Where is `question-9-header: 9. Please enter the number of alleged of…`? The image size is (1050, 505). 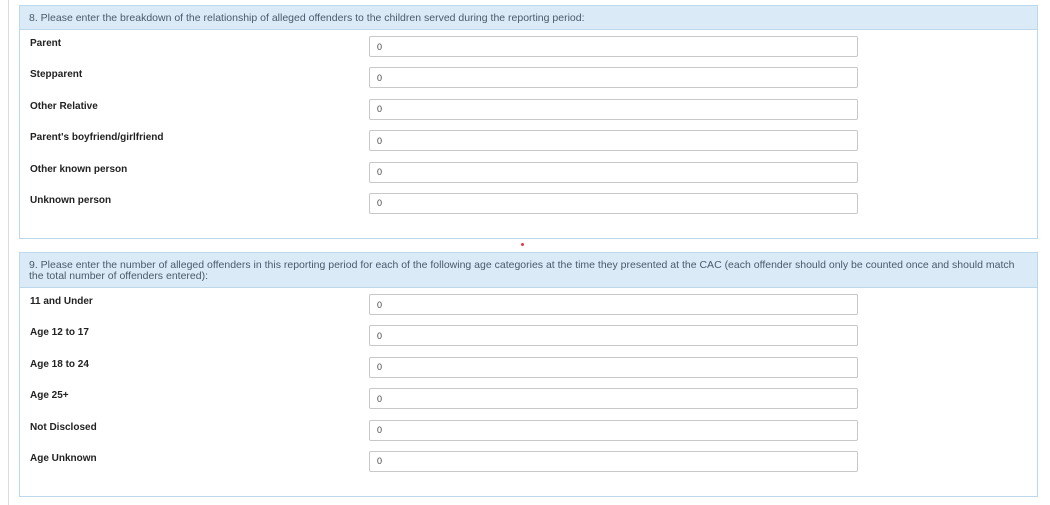 question-9-header: 9. Please enter the number of alleged of… is located at coordinates (528, 270).